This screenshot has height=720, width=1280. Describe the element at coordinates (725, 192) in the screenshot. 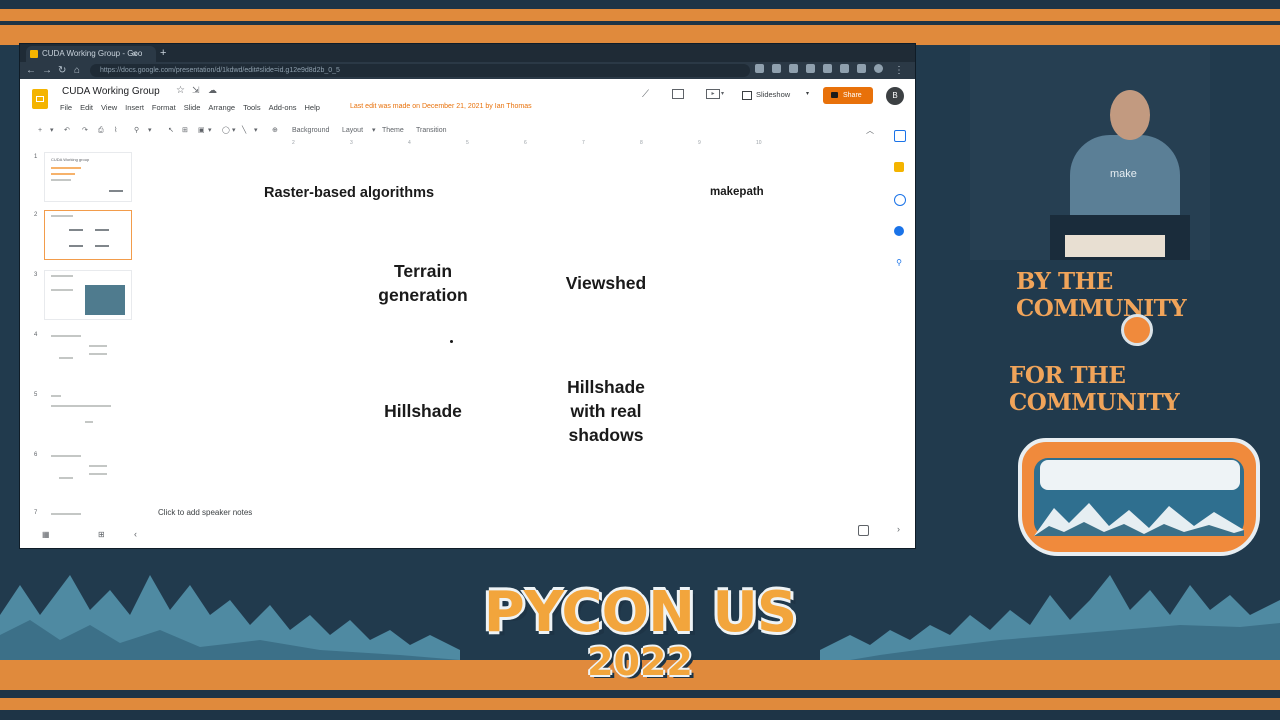

I see `logo-make: make` at that location.